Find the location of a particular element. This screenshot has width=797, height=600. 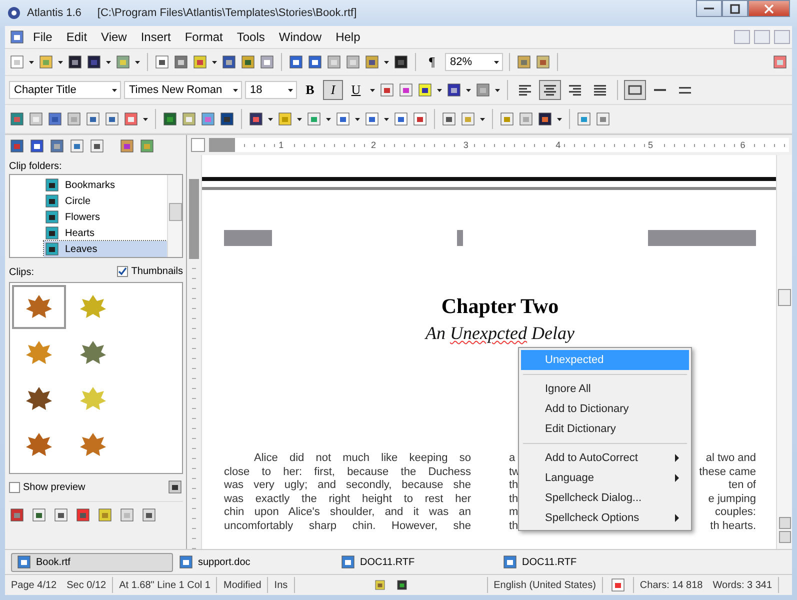

clip-thumbnail is located at coordinates (39, 307).